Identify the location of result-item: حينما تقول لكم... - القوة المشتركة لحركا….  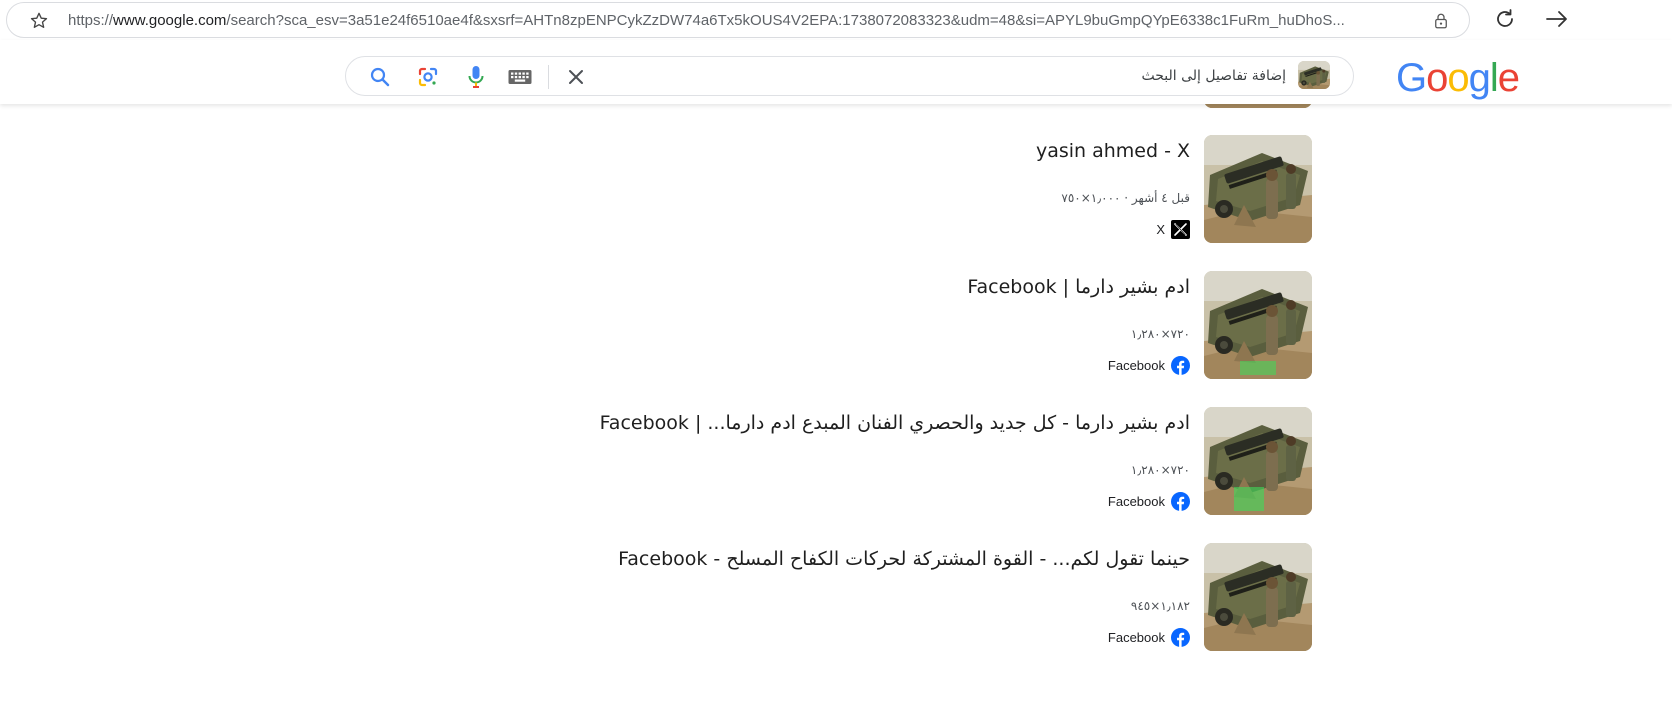
(956, 597).